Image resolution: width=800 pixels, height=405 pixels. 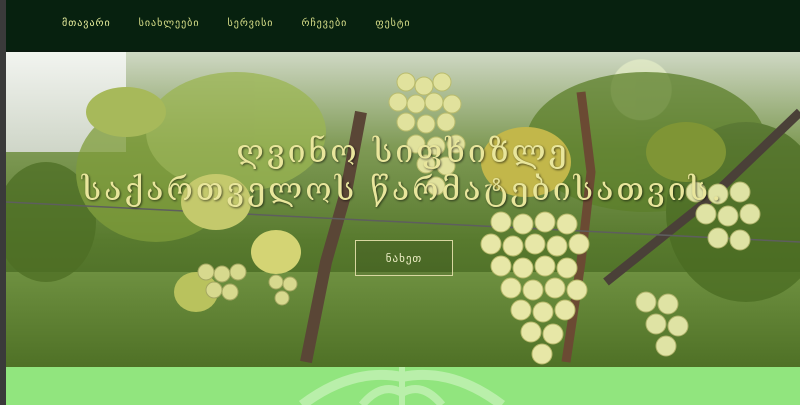 I want to click on hero-headline-line2: საქართველოს წარმატებისათვის., so click(x=403, y=189).